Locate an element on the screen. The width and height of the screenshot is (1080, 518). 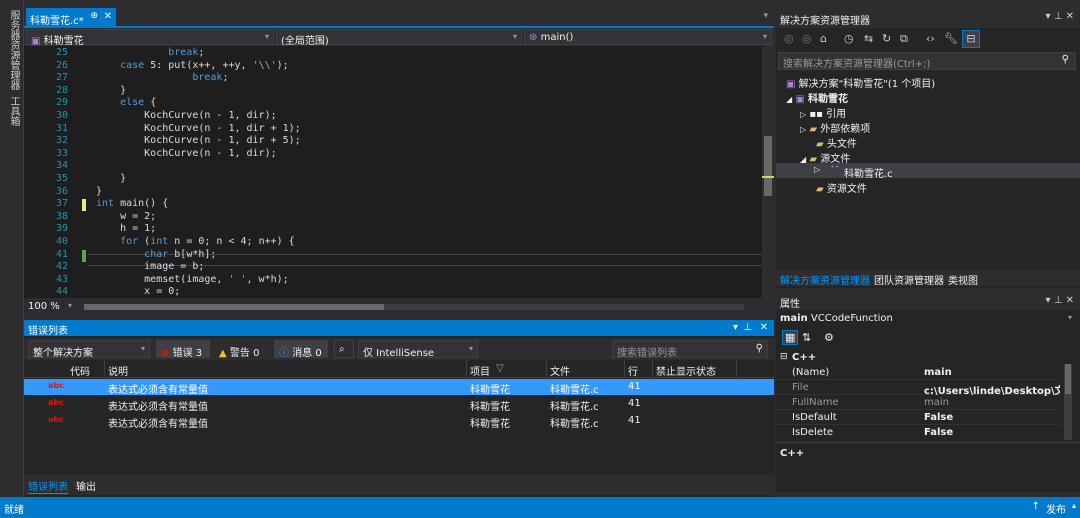
left-dock-strip: 服务器资源管理器 工具箱 is located at coordinates (12, 248).